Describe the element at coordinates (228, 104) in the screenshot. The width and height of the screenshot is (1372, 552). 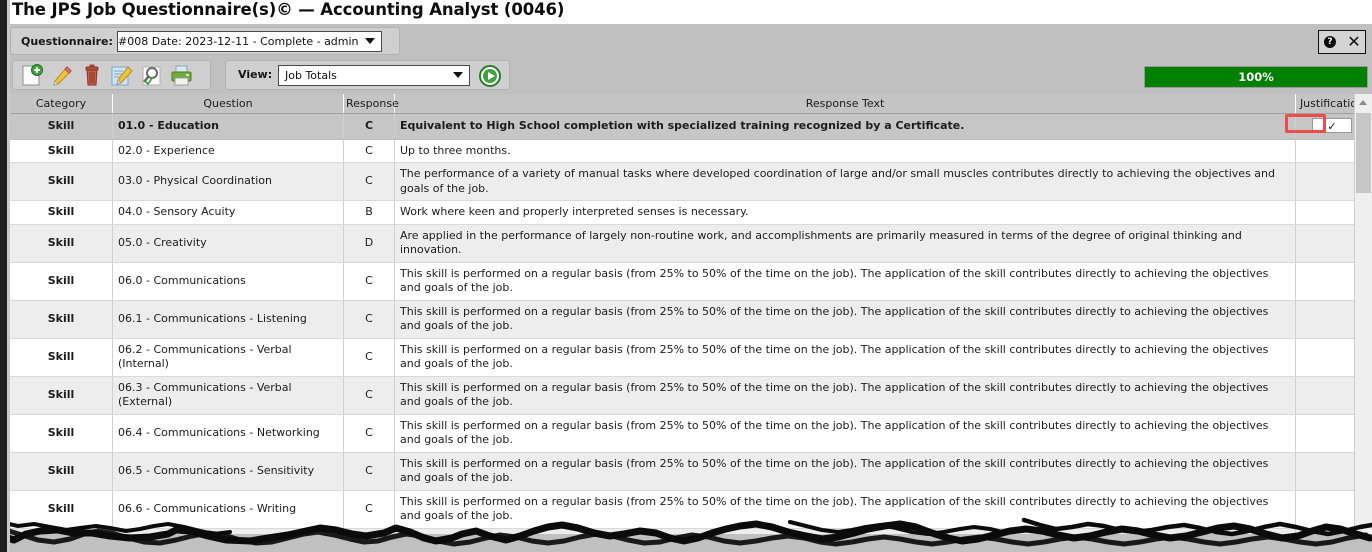
I see `column-header-question: Question` at that location.